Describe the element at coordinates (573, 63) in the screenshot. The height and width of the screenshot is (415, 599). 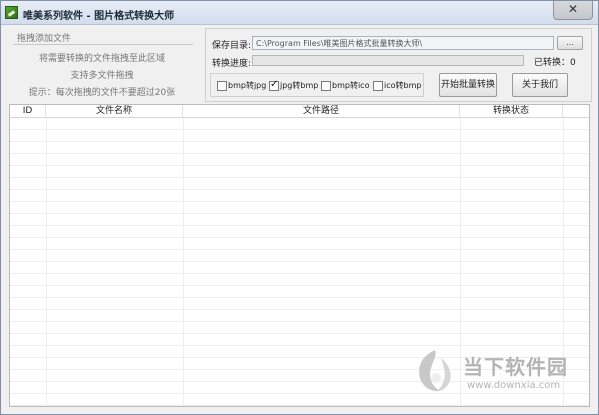
I see `converted-count: 0` at that location.